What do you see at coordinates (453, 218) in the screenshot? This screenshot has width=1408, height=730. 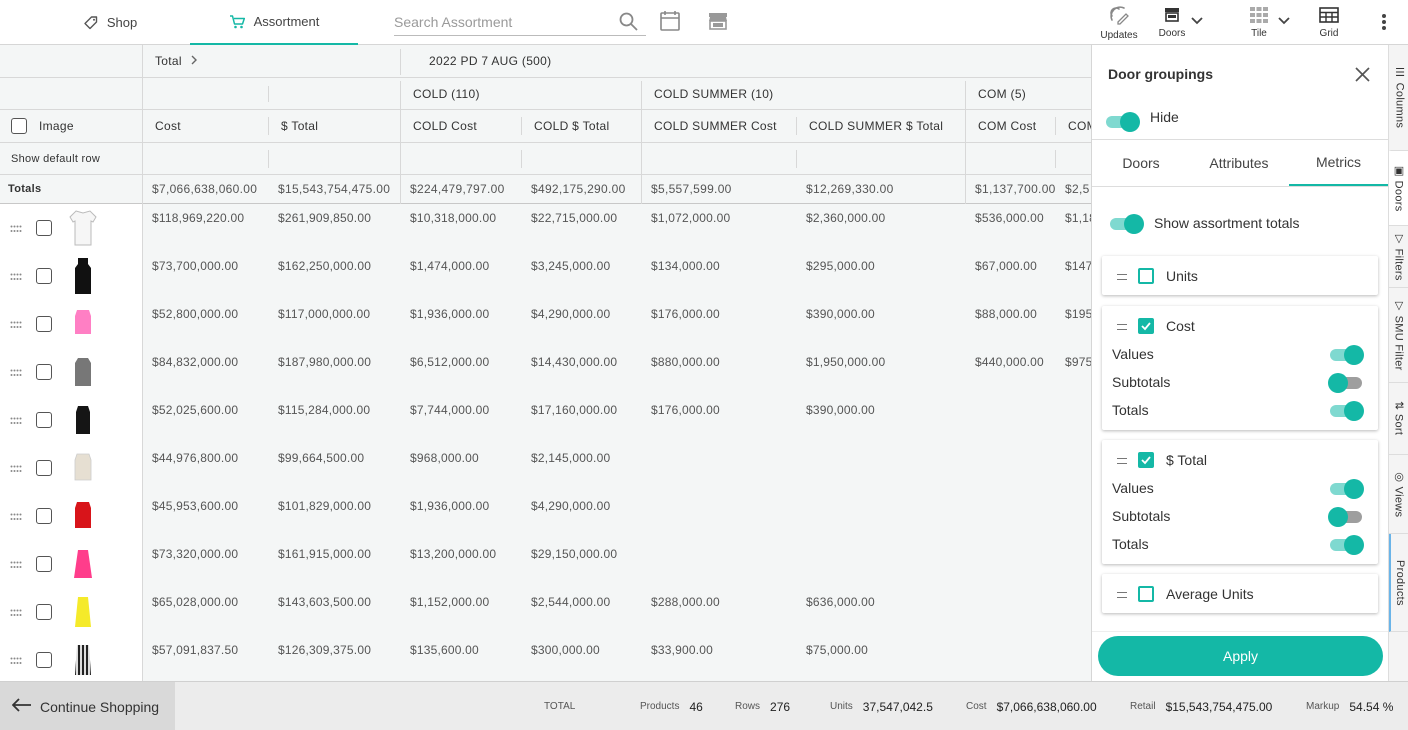 I see `table-cell: $10,318,000.00` at bounding box center [453, 218].